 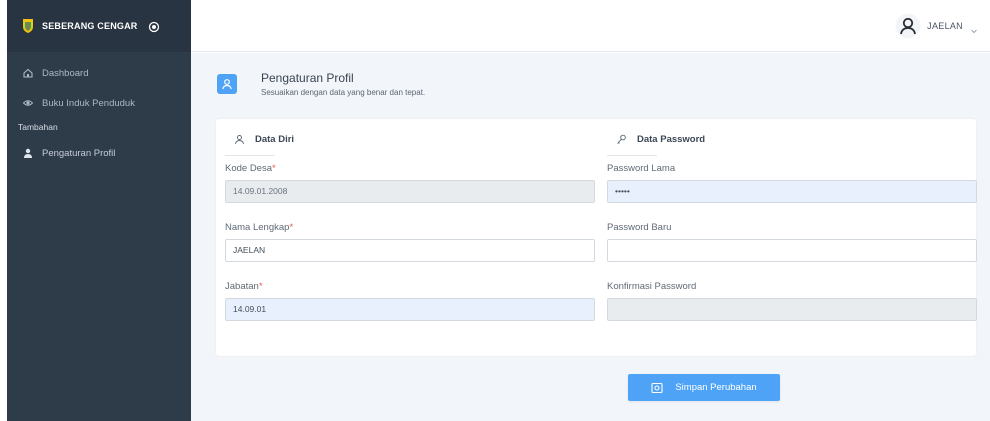 What do you see at coordinates (671, 139) in the screenshot?
I see `section-title: Data Password` at bounding box center [671, 139].